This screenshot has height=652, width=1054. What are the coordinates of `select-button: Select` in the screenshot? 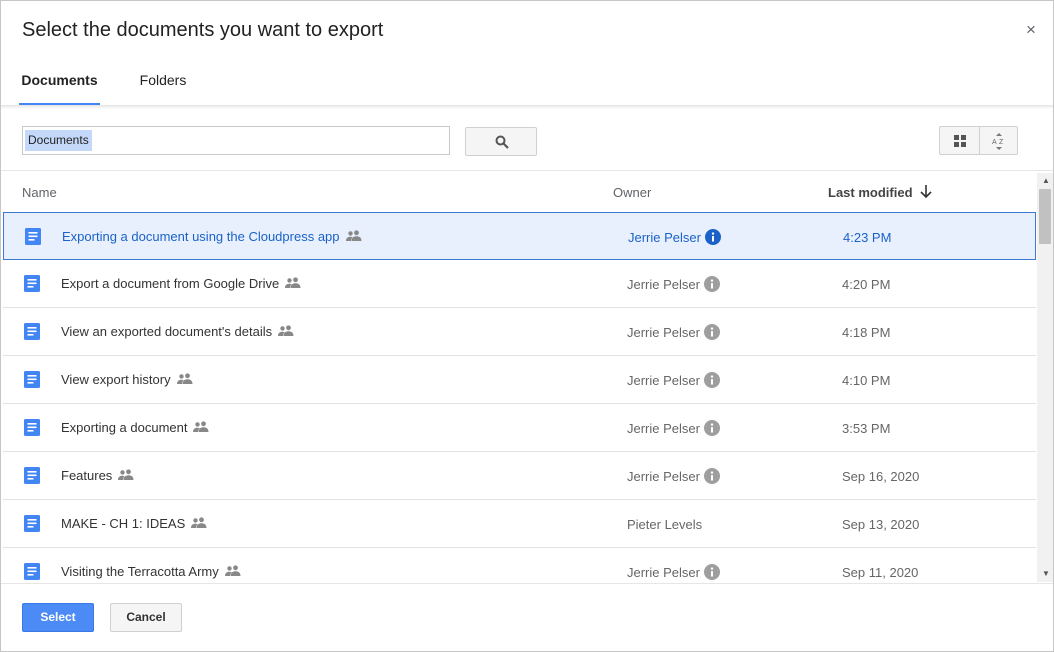 It's located at (58, 617).